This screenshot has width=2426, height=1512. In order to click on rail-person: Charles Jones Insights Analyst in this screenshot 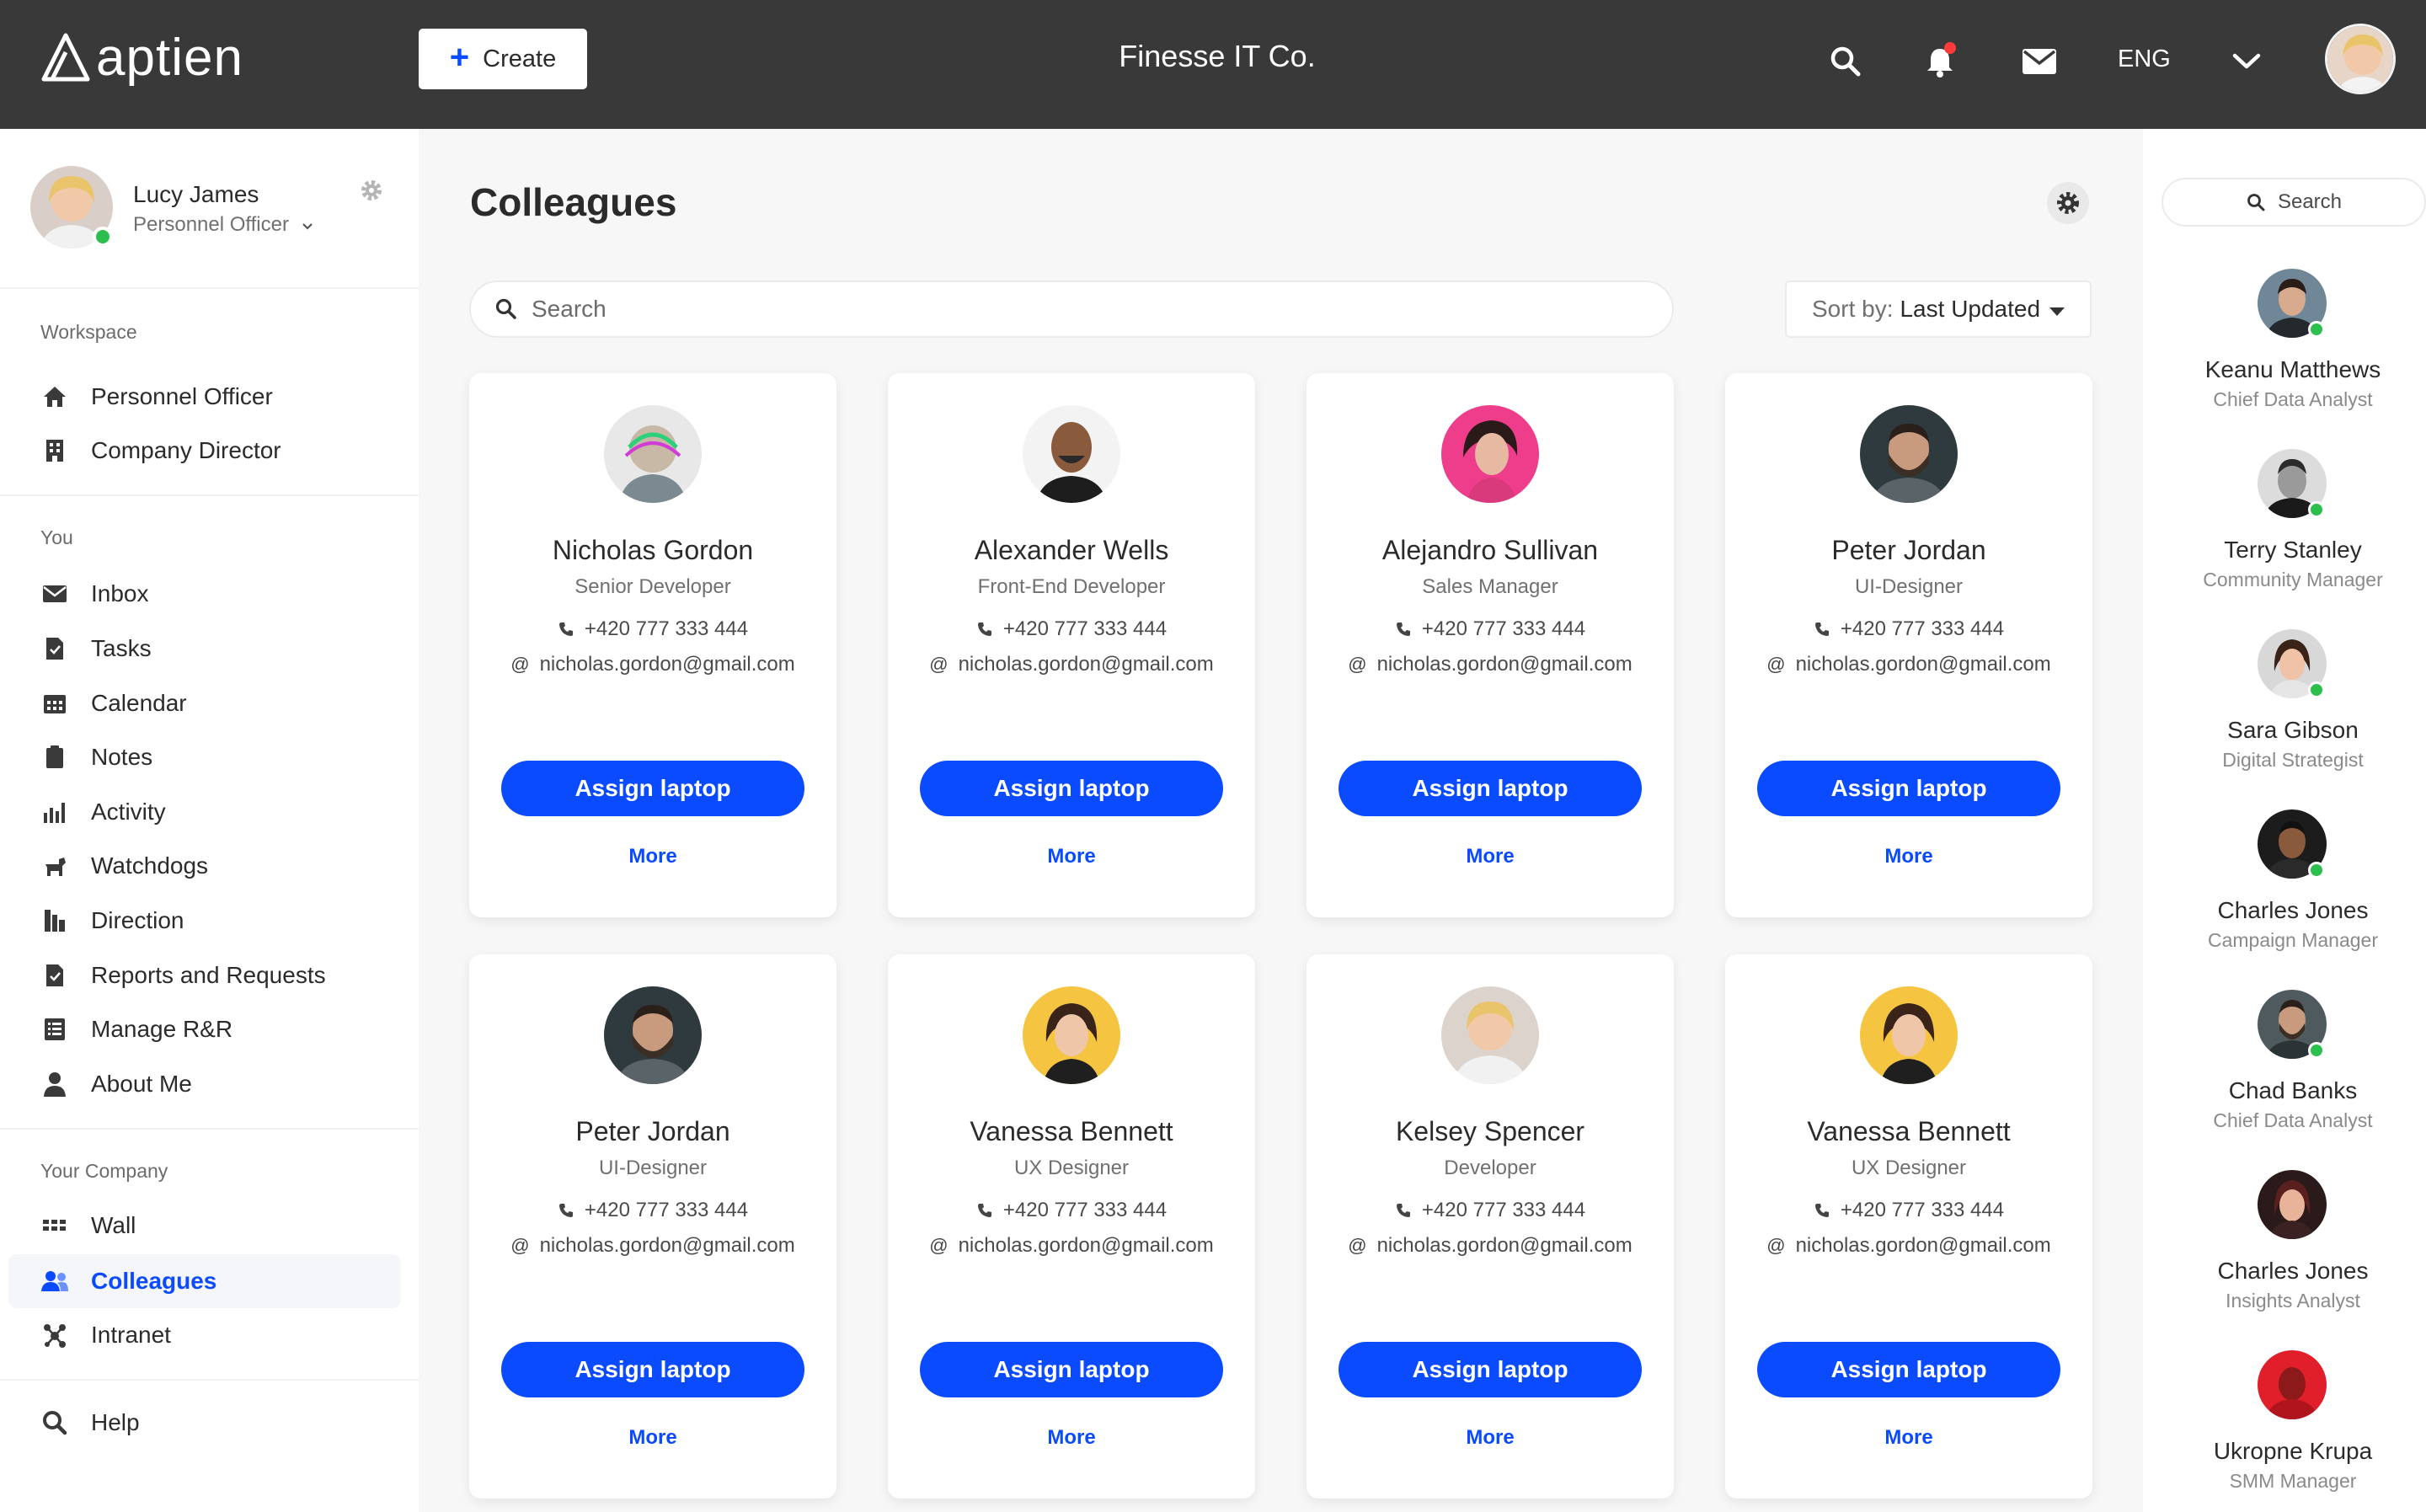, I will do `click(2284, 1254)`.